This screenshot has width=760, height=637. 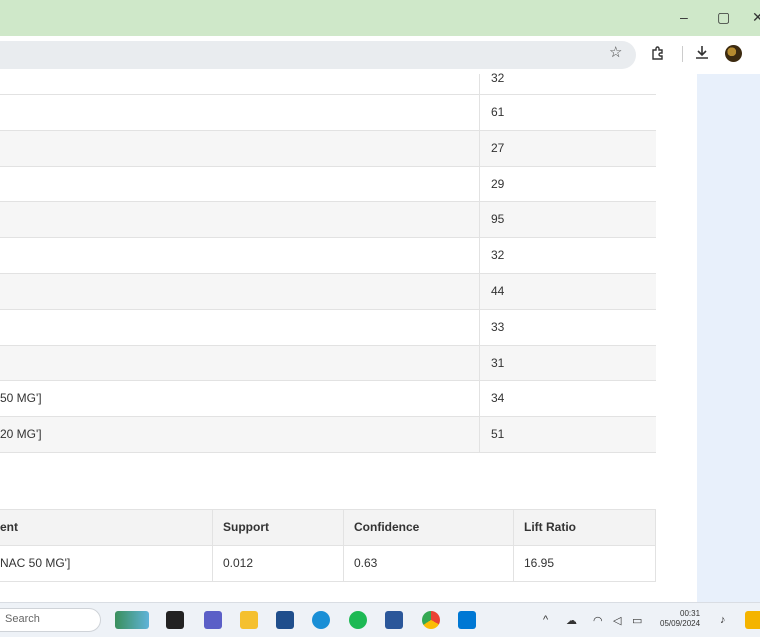 What do you see at coordinates (680, 623) in the screenshot?
I see `clock-date: 05/09/2024` at bounding box center [680, 623].